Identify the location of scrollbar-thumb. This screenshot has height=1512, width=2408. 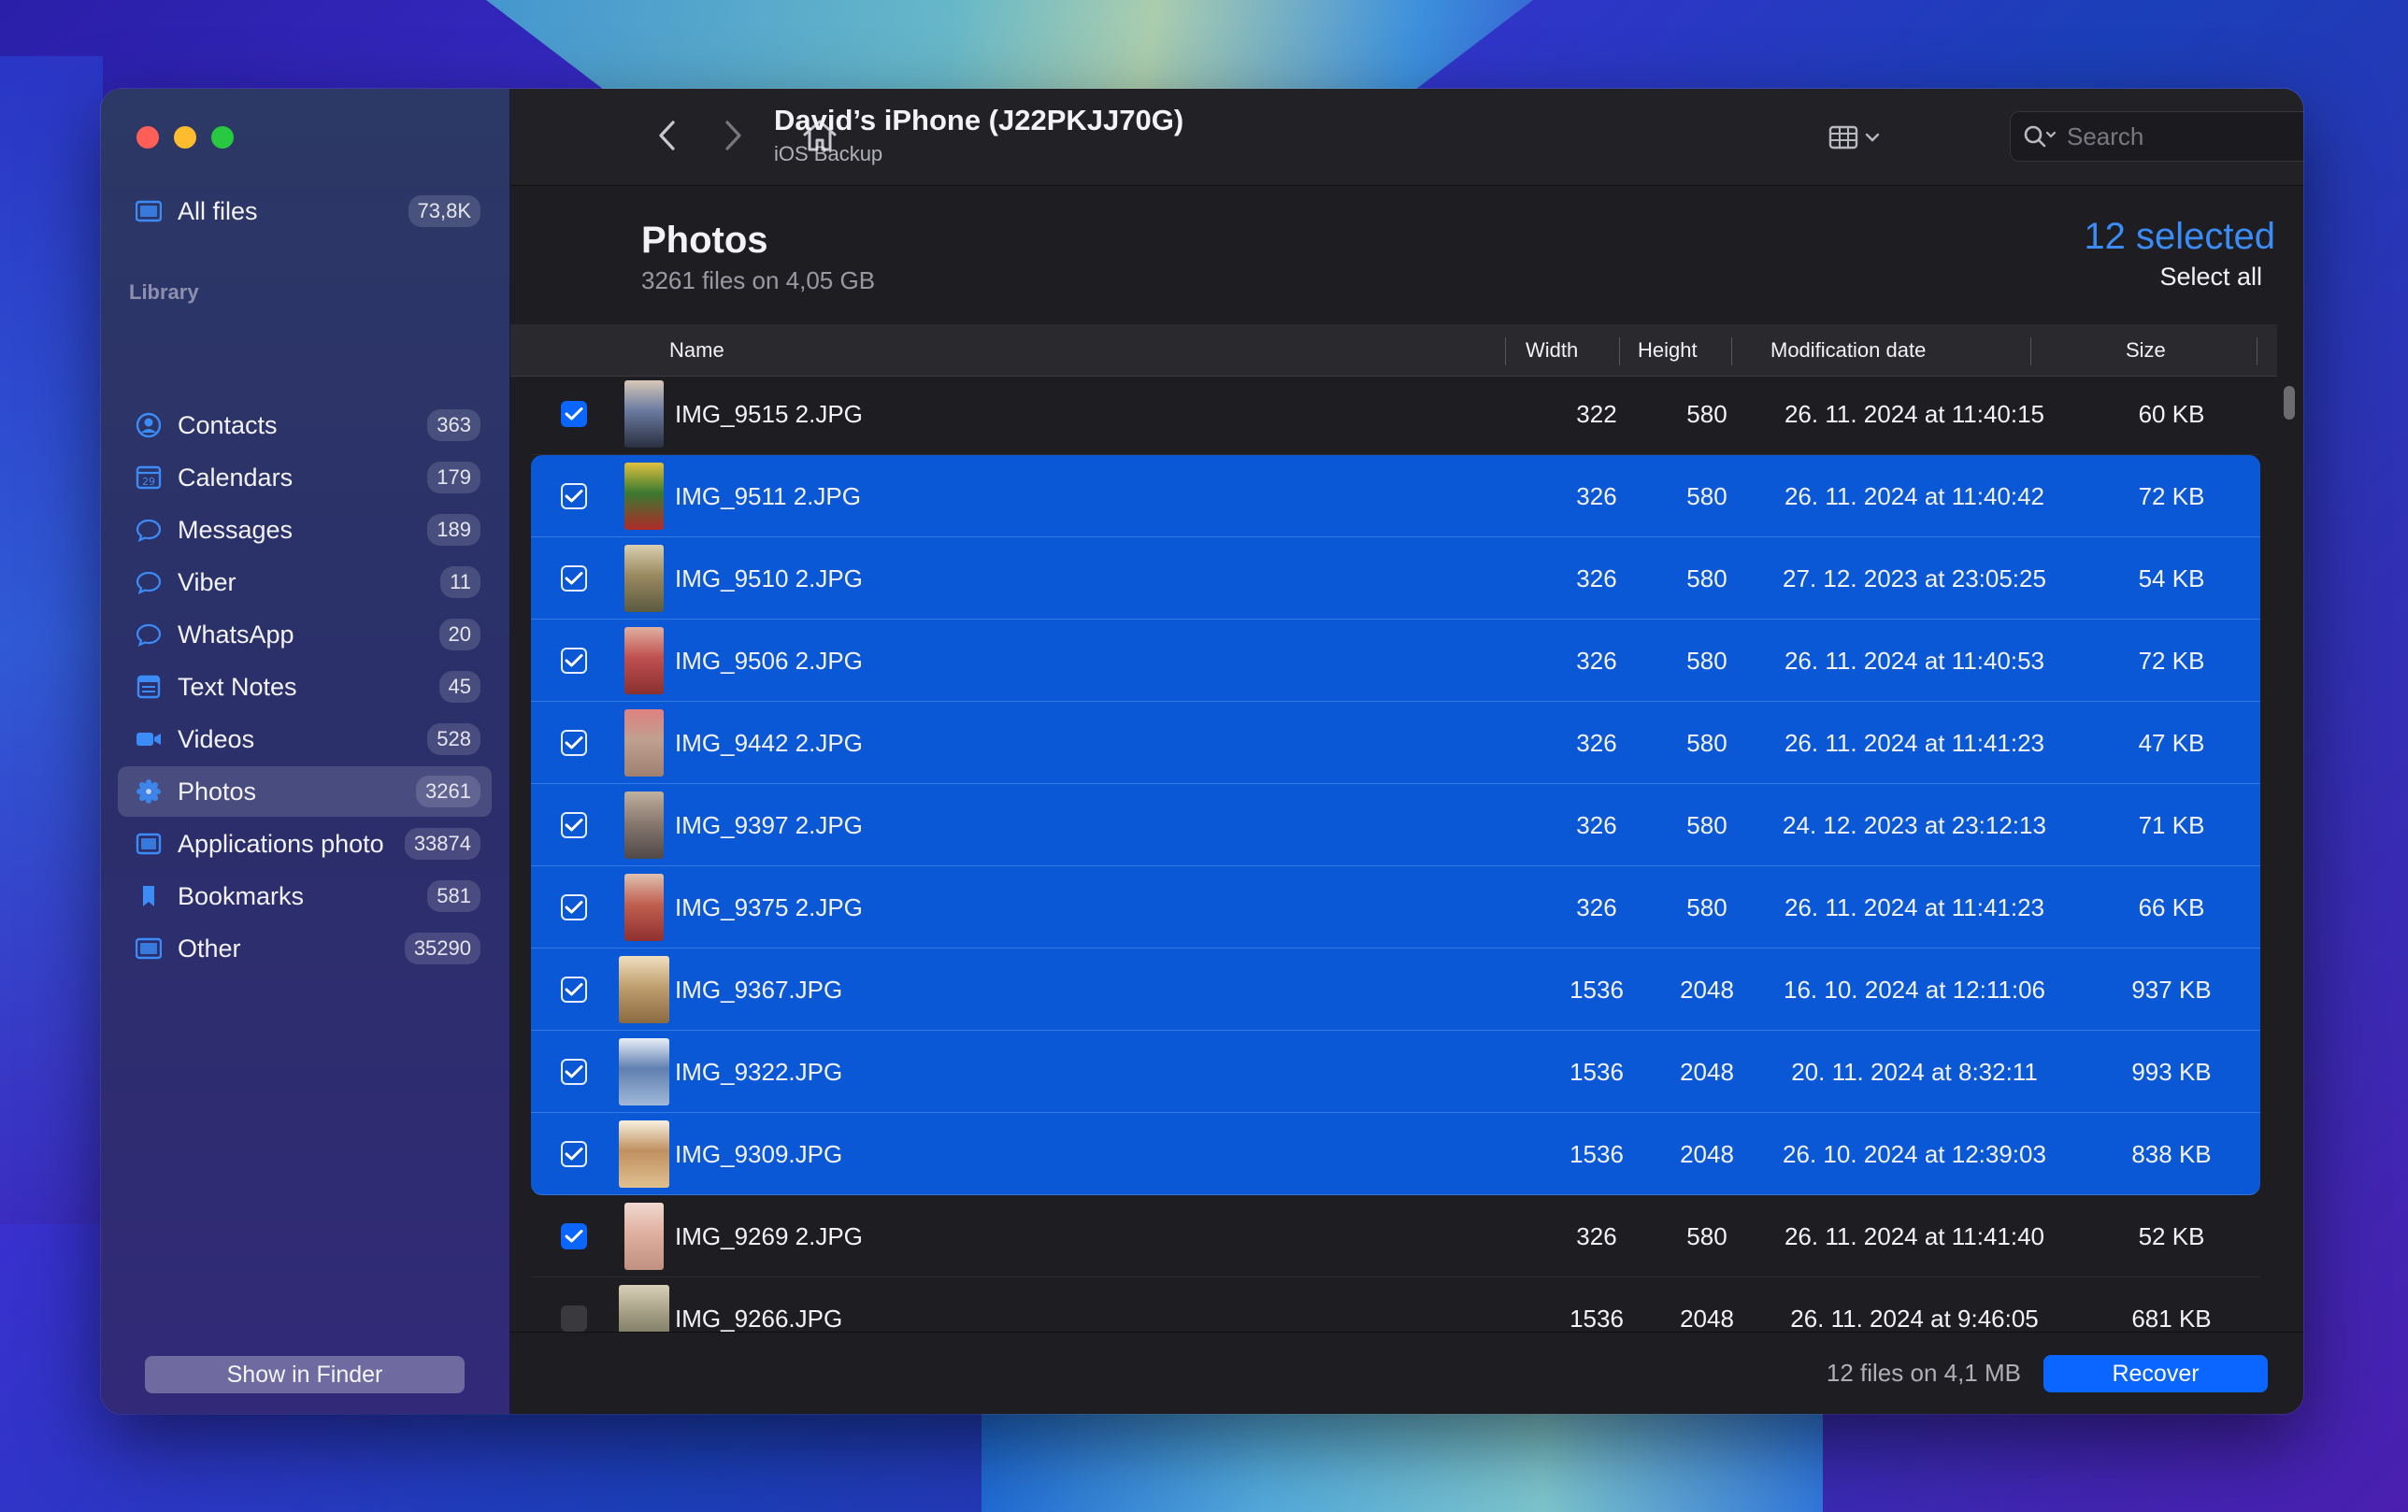
(2289, 403).